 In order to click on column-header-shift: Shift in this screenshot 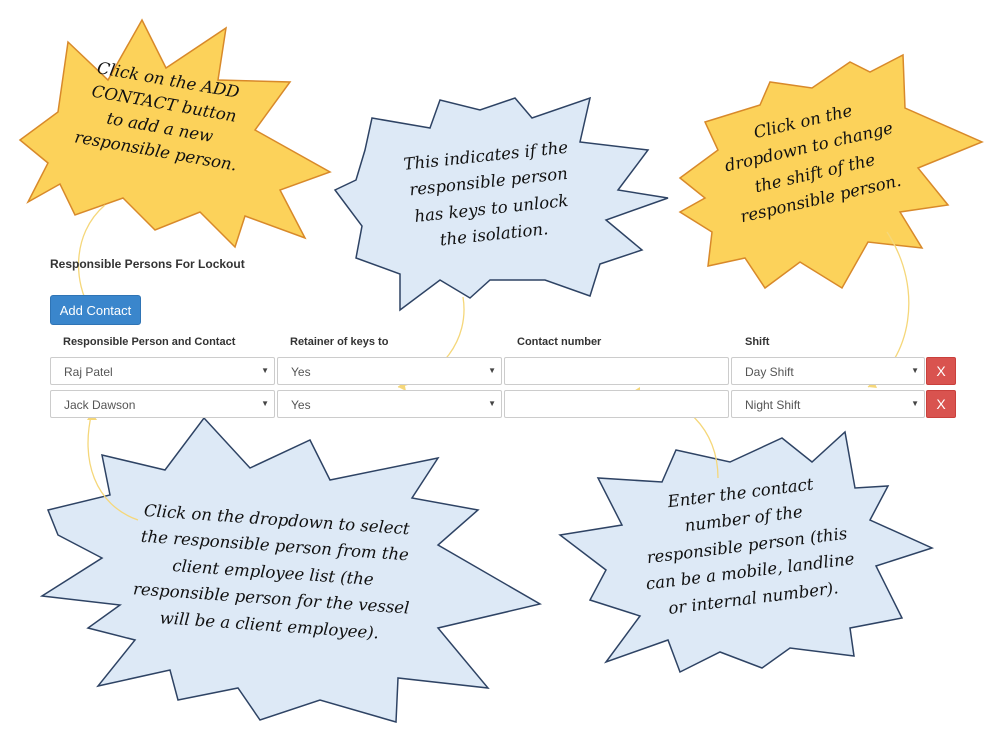, I will do `click(757, 342)`.